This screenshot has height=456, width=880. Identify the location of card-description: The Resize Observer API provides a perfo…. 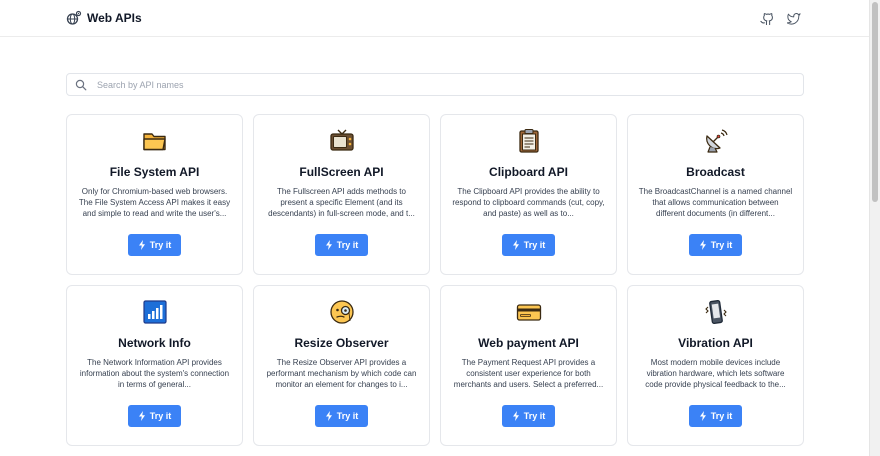
(341, 373).